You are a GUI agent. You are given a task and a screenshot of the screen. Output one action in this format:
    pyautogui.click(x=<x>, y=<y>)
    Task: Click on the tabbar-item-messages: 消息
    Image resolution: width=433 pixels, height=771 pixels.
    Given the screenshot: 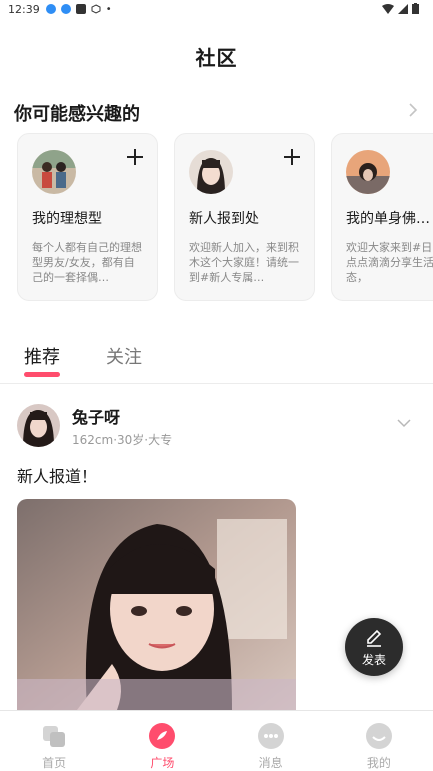 What is the action you would take?
    pyautogui.click(x=271, y=740)
    